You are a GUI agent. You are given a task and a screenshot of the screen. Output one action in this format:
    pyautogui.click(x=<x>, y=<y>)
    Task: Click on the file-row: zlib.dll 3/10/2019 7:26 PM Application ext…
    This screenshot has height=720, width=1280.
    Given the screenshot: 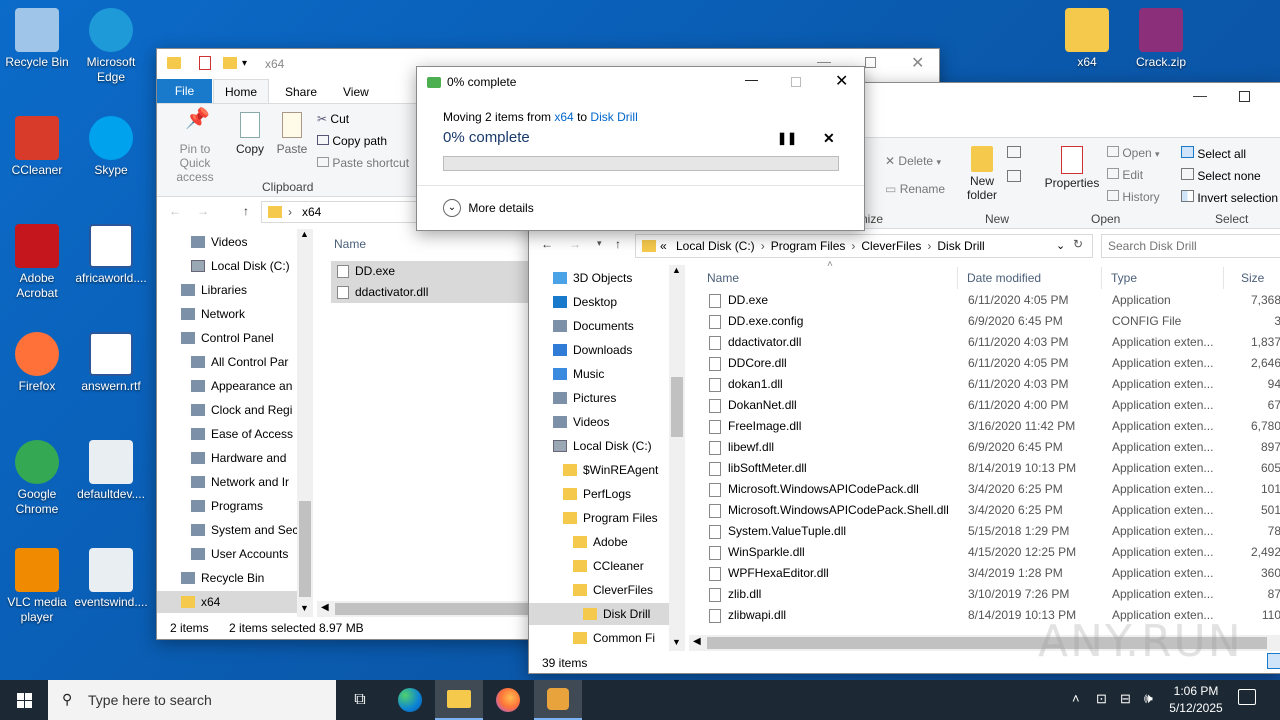 What is the action you would take?
    pyautogui.click(x=987, y=594)
    